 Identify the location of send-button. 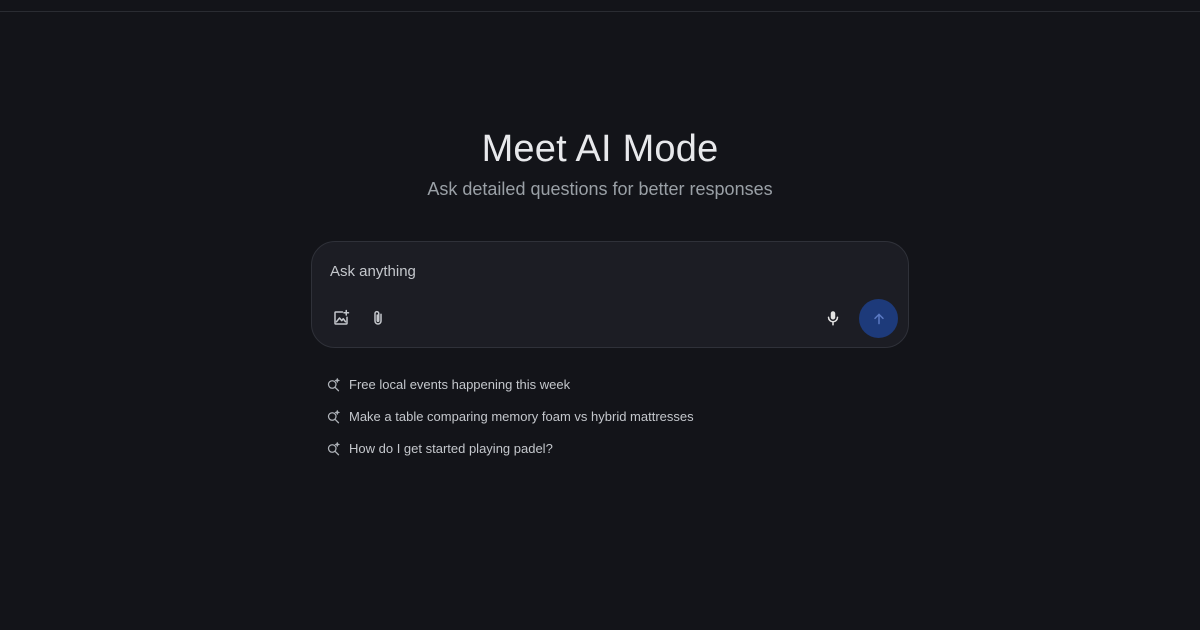
(878, 318).